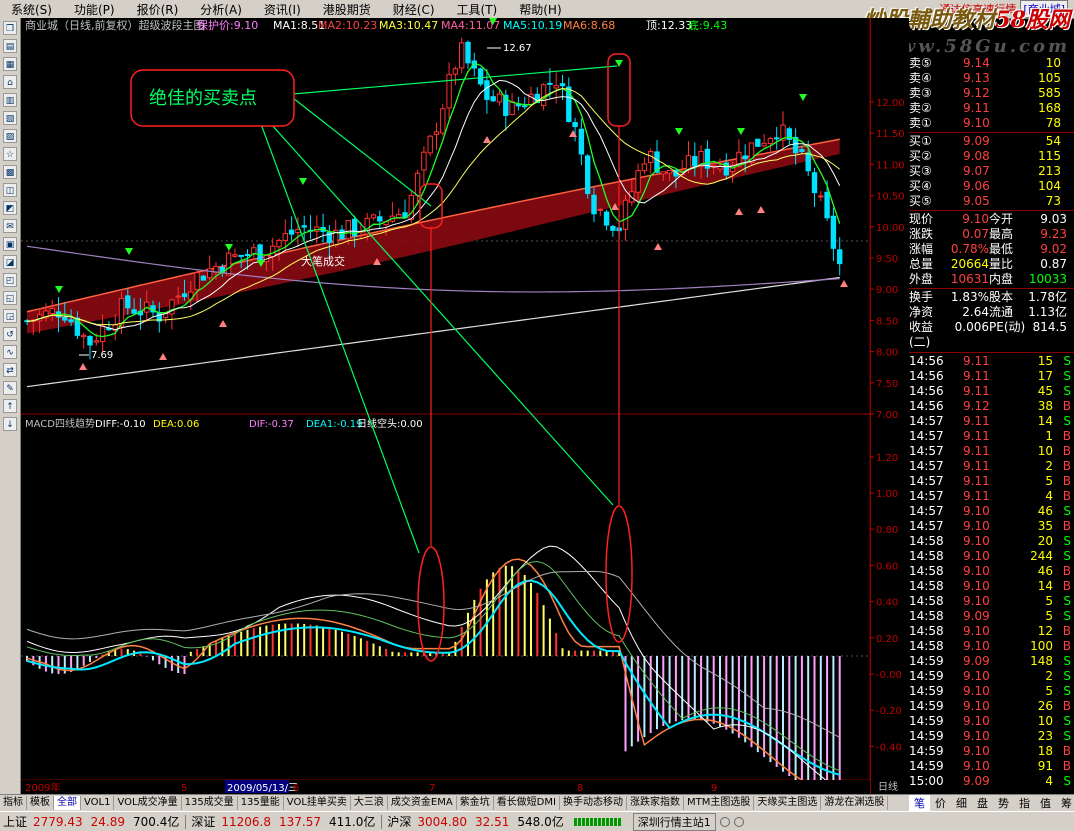 This screenshot has width=1074, height=831. What do you see at coordinates (991, 108) in the screenshot?
I see `ask-row: 卖② 9.11 168` at bounding box center [991, 108].